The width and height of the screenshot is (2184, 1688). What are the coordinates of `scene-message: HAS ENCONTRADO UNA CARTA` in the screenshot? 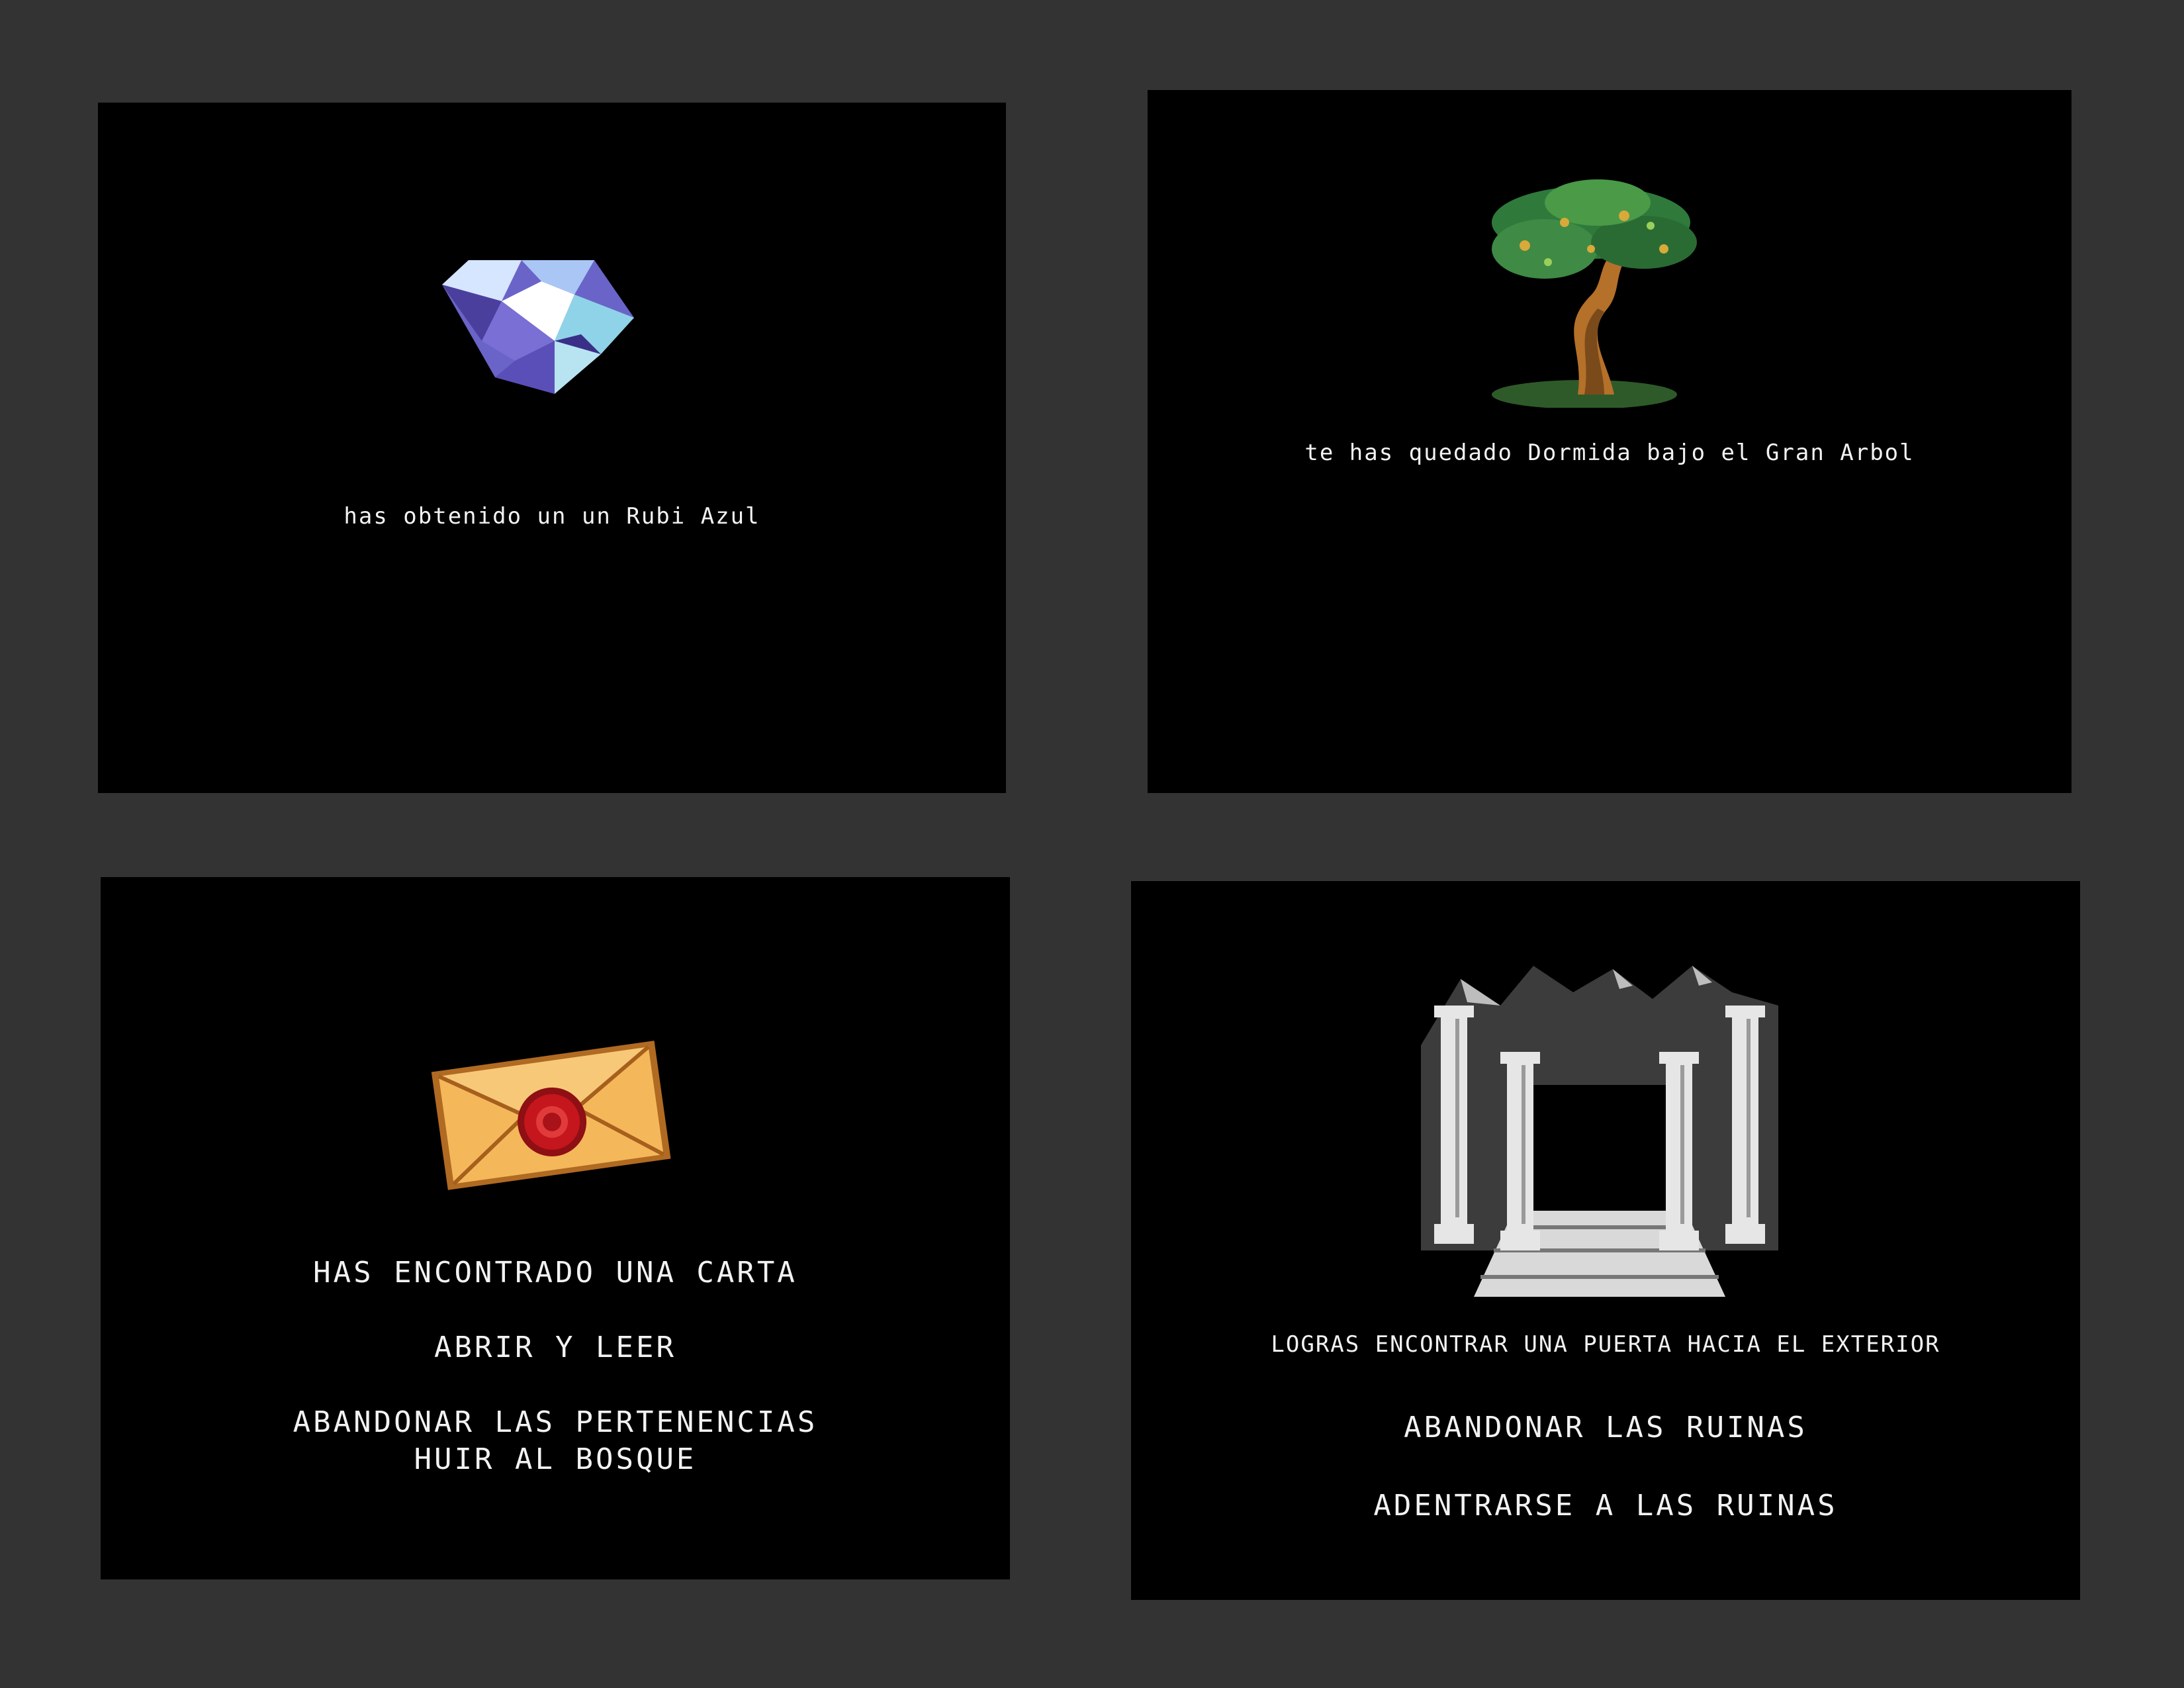 It's located at (555, 1272).